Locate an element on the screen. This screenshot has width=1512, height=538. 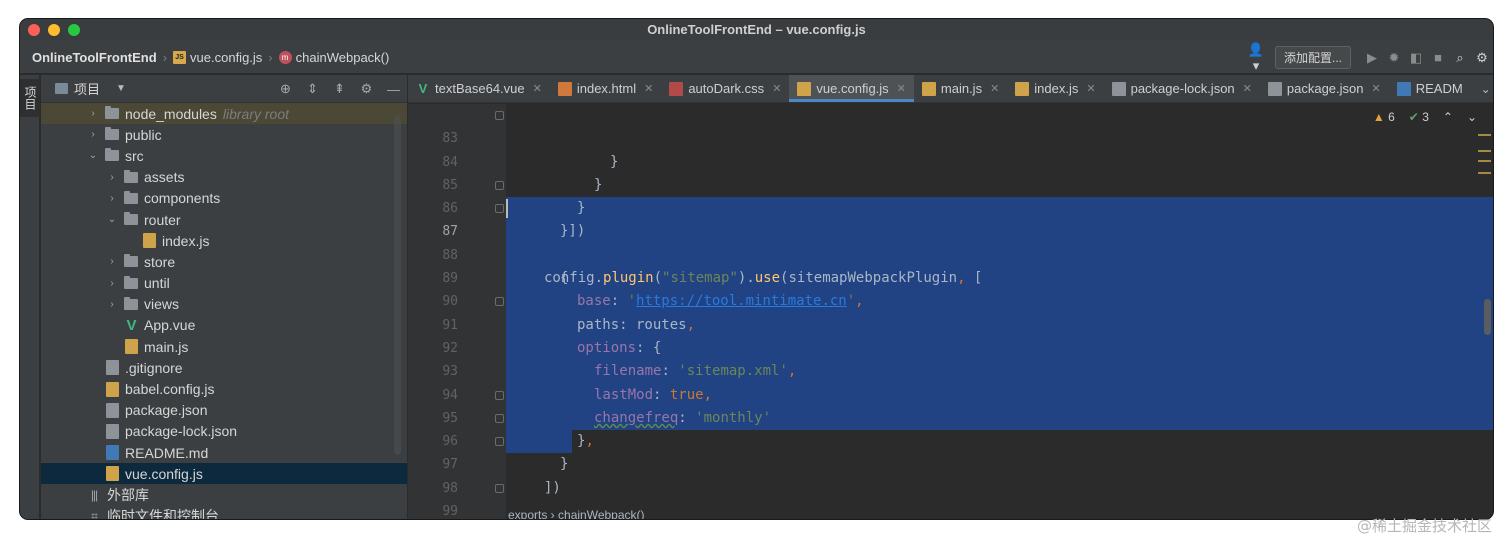
tab-textbase64-vue: V textBase64.vue ✕ is located at coordinates (479, 88).